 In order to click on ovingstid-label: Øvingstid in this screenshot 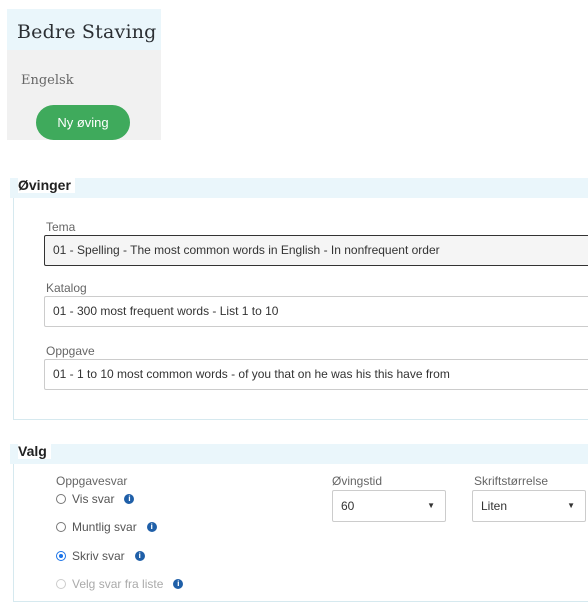, I will do `click(357, 481)`.